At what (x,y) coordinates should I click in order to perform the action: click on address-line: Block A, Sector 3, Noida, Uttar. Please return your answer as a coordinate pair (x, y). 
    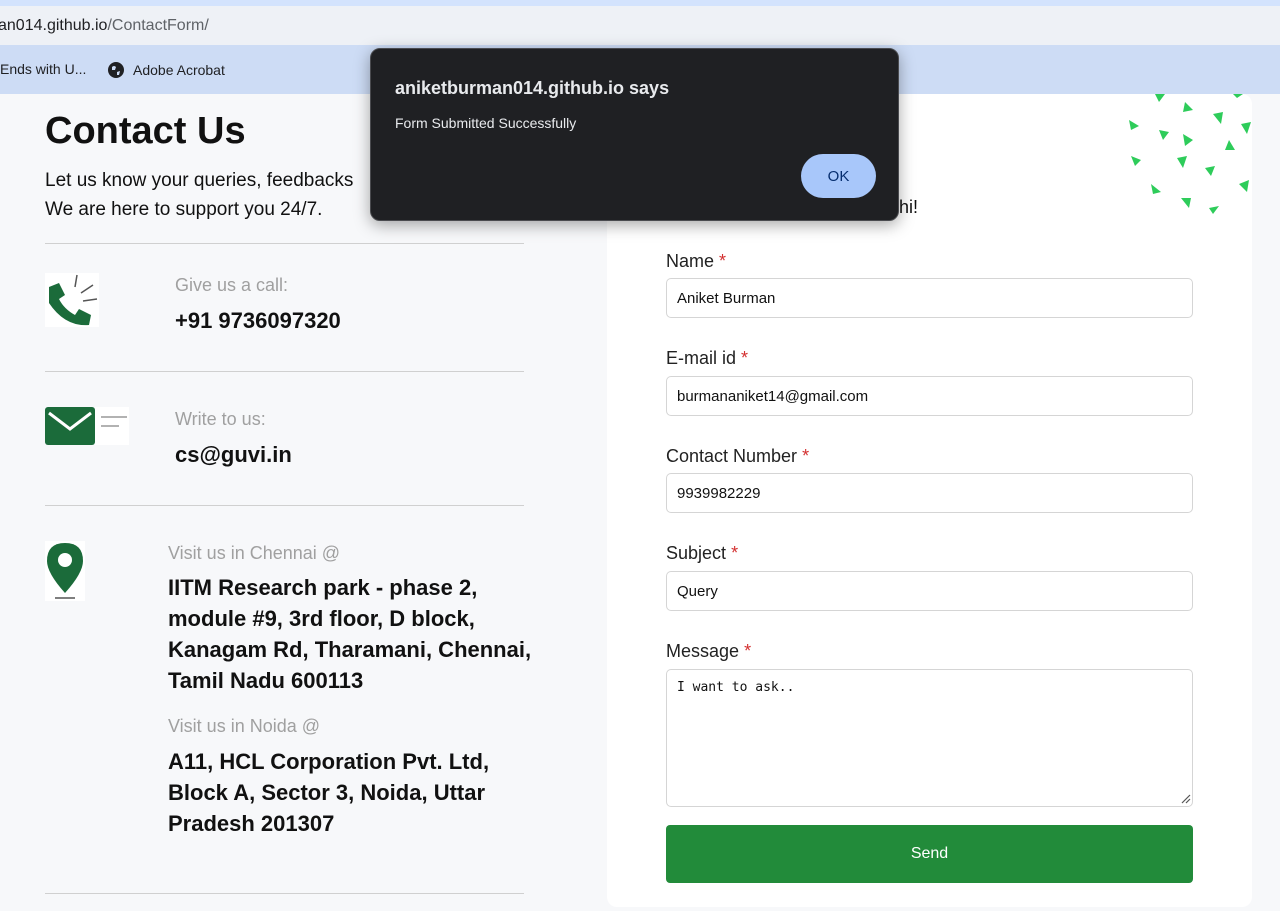
    Looking at the image, I should click on (327, 792).